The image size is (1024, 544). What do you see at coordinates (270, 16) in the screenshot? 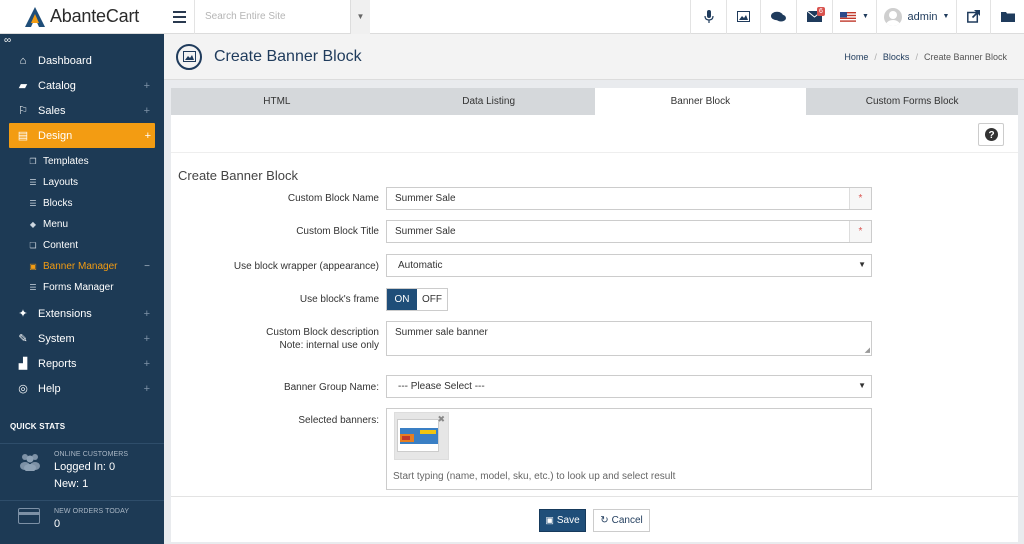
I see `search-input` at bounding box center [270, 16].